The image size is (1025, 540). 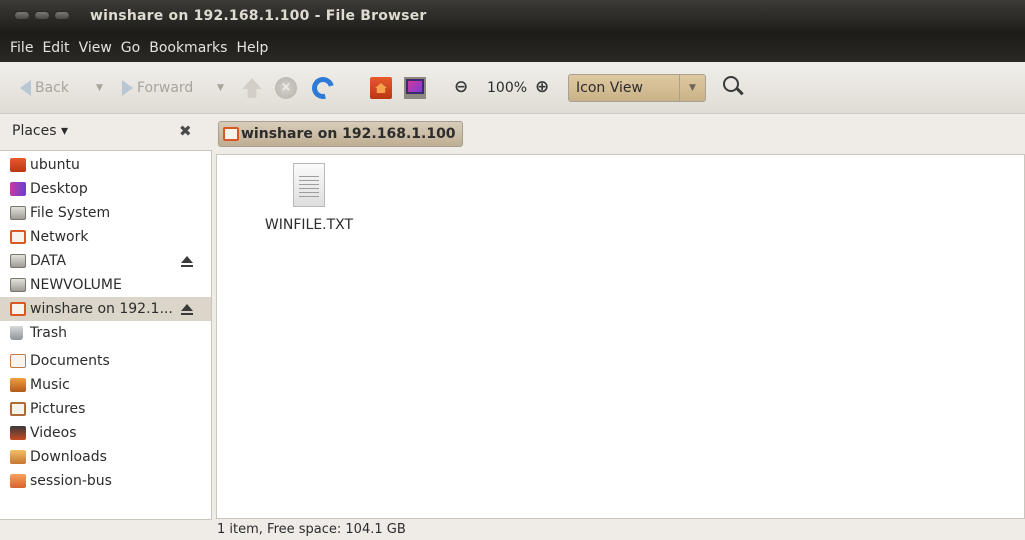 What do you see at coordinates (99, 88) in the screenshot?
I see `back-history-dropdown: ▼` at bounding box center [99, 88].